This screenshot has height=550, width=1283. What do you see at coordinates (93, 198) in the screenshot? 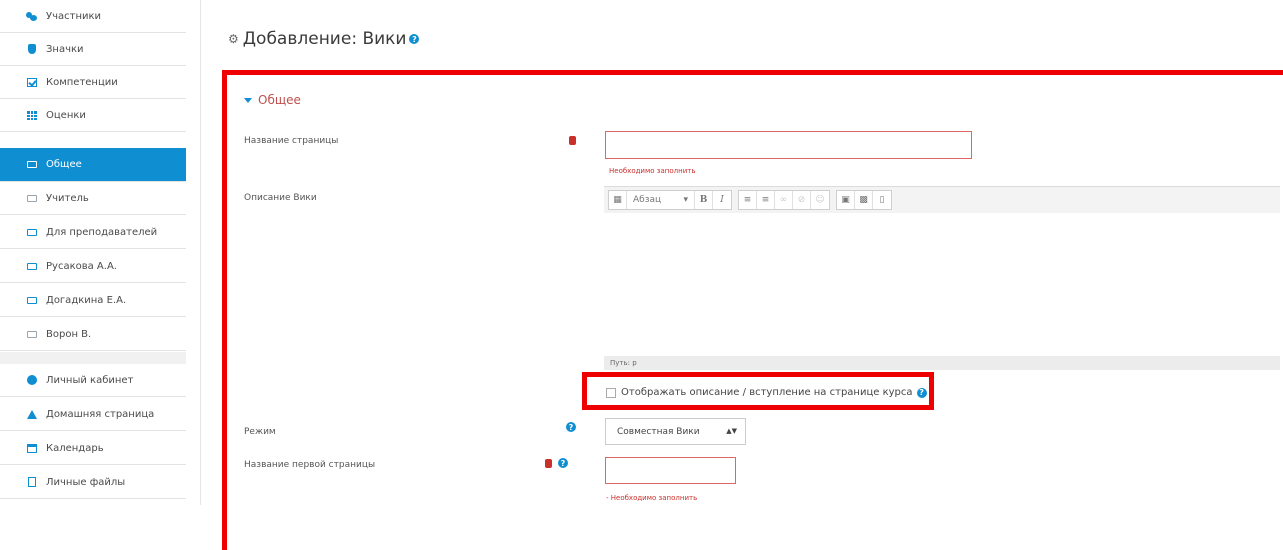
I see `nav-item-teacher: Учитель` at bounding box center [93, 198].